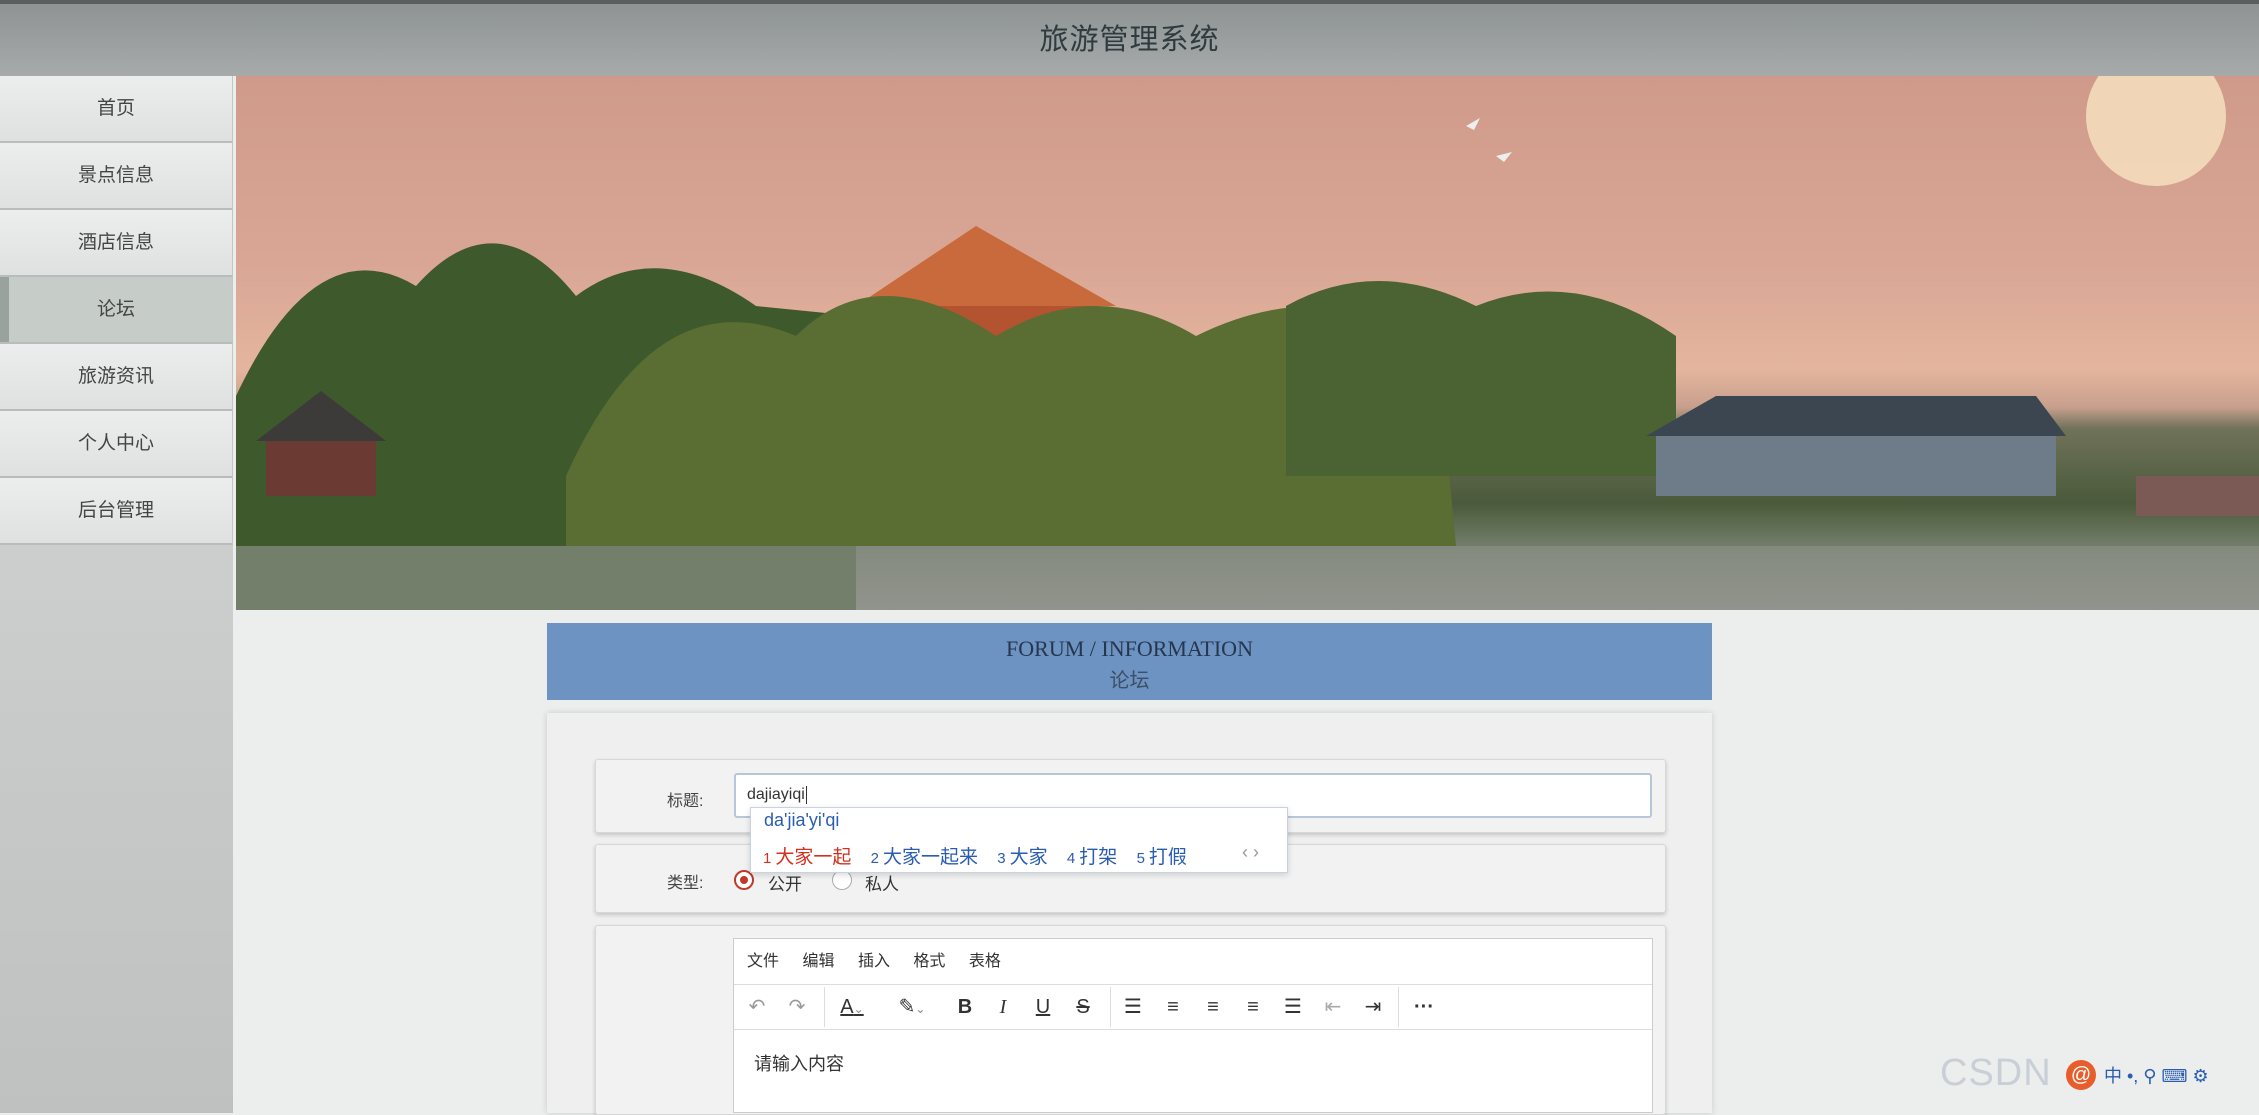 The width and height of the screenshot is (2259, 1115). I want to click on redo-icon: ↷, so click(797, 1007).